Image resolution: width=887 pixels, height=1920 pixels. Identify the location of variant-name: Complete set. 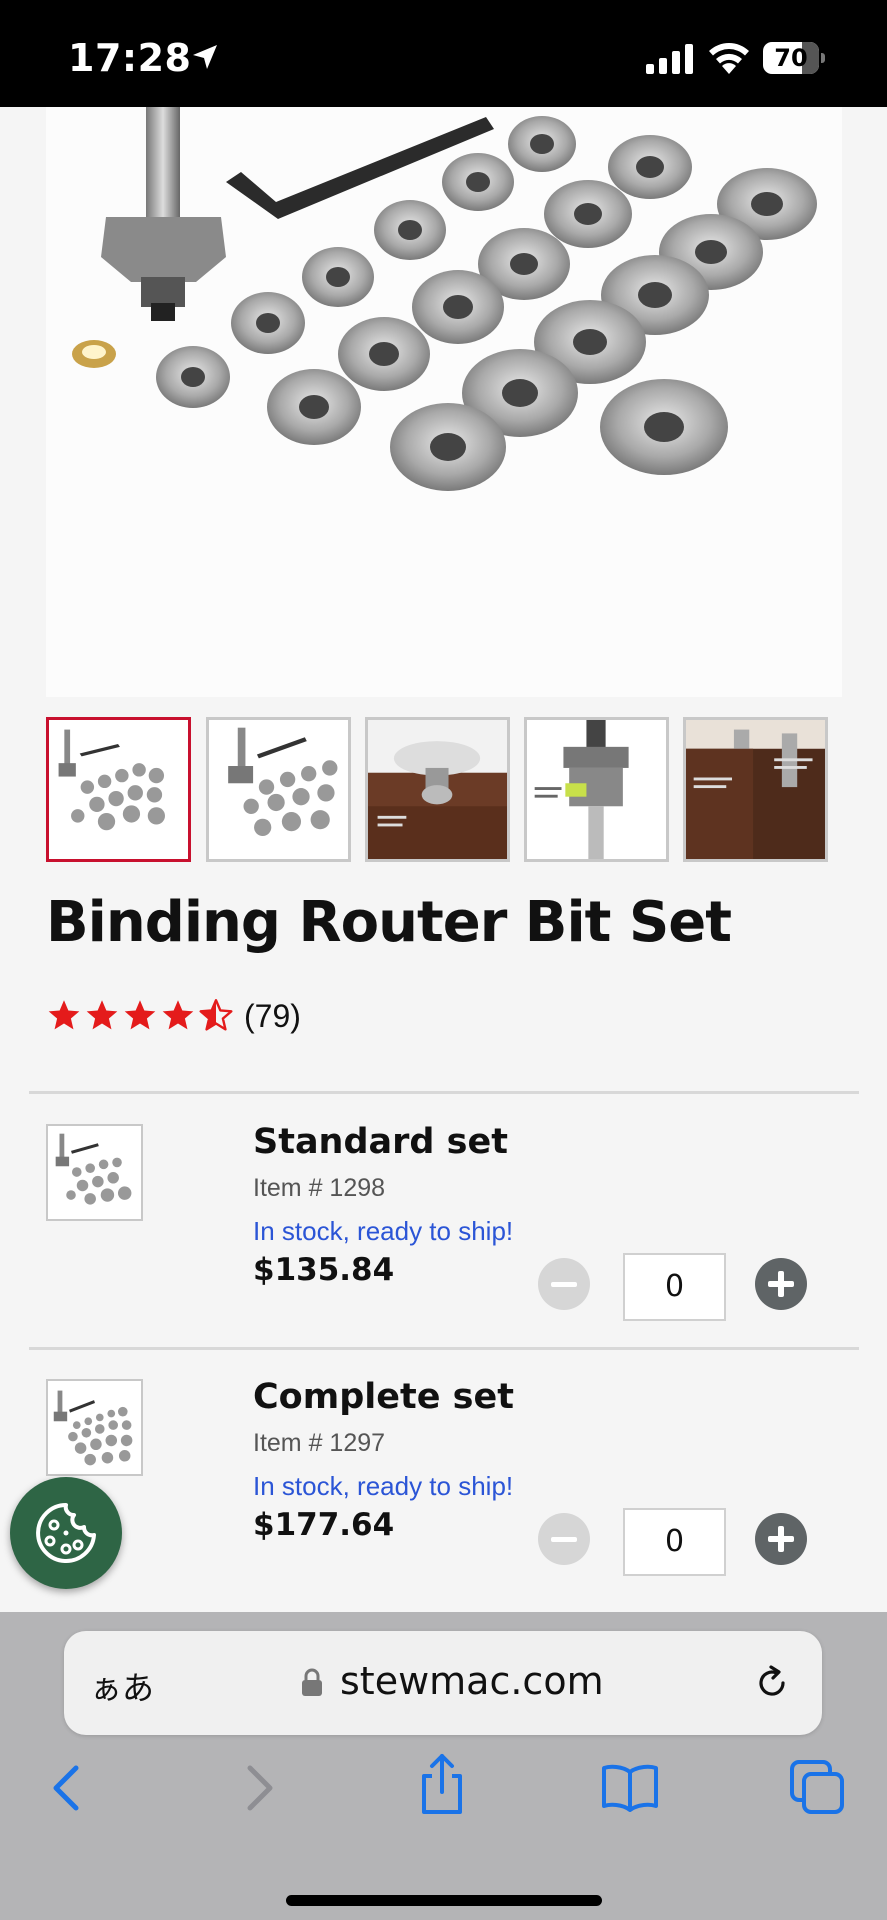
(383, 1397).